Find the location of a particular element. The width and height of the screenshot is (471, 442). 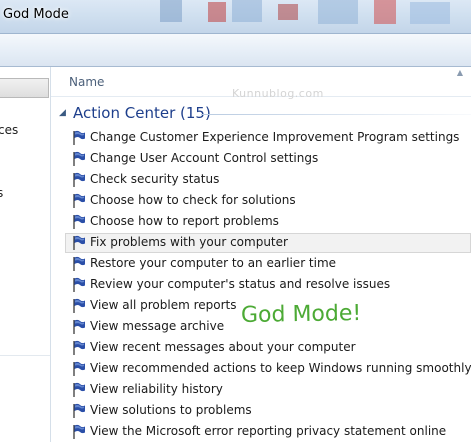

list-item: Check security status is located at coordinates (268, 180).